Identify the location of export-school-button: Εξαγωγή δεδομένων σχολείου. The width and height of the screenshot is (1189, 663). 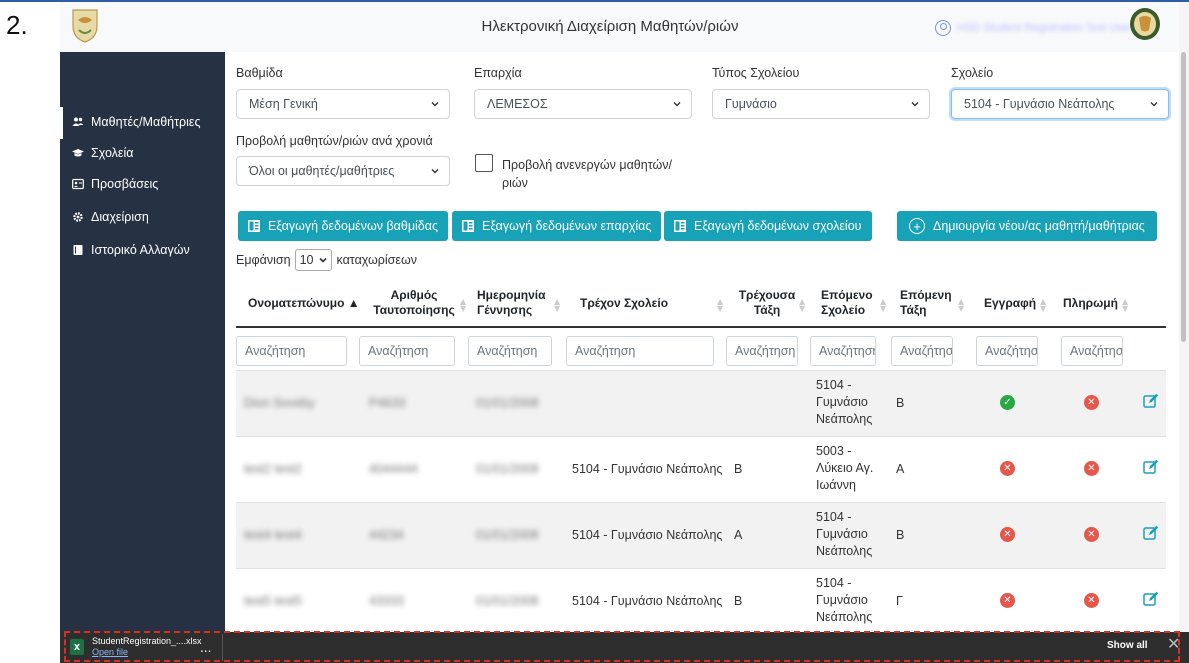
(768, 226).